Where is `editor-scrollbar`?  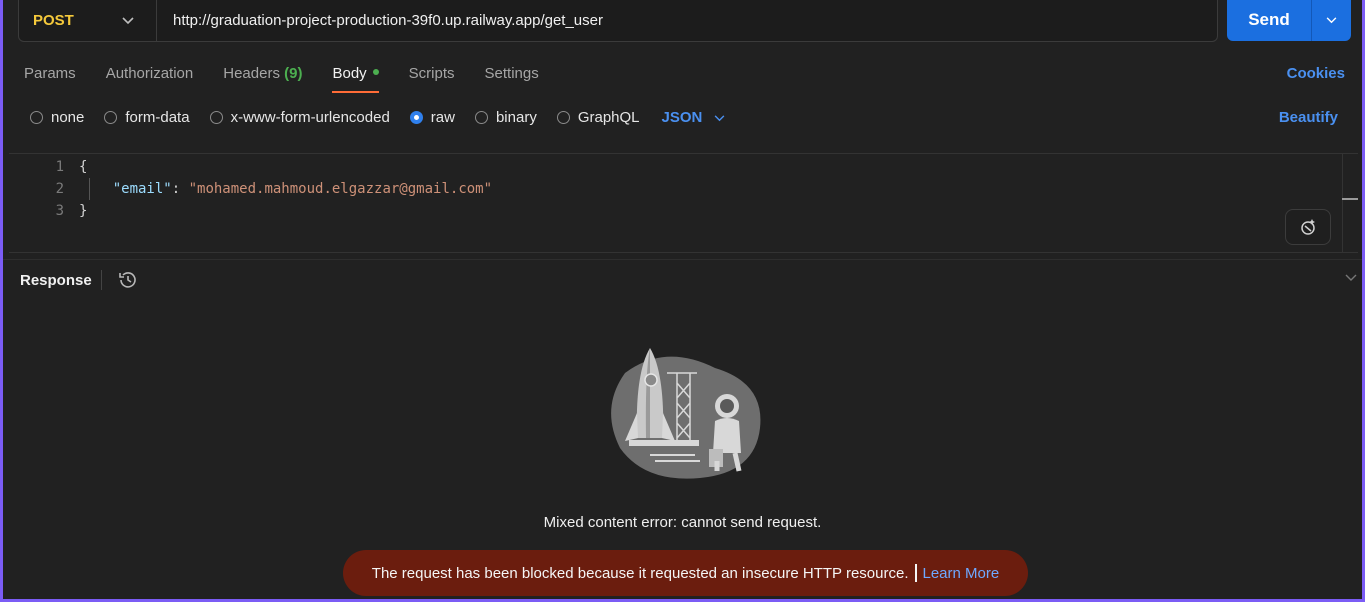 editor-scrollbar is located at coordinates (1350, 203).